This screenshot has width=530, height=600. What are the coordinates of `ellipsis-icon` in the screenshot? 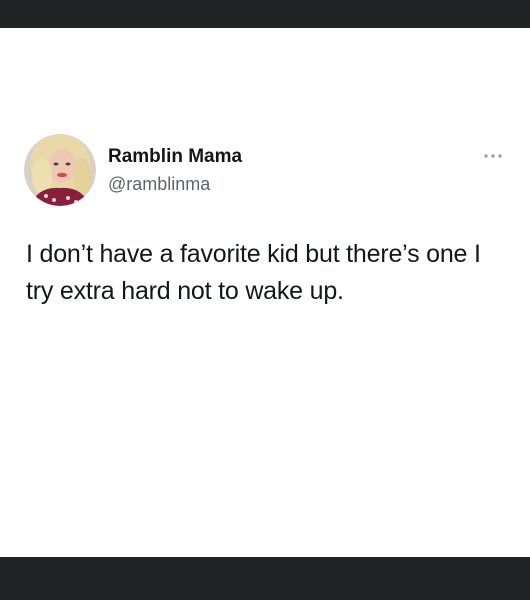 It's located at (493, 156).